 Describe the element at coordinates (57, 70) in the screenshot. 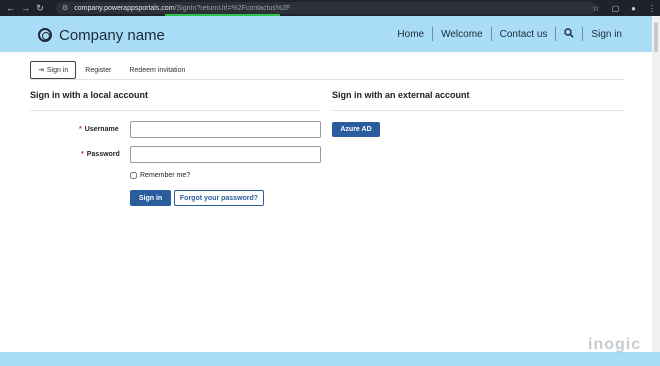

I see `tab-sign-in-label: Sign in` at that location.